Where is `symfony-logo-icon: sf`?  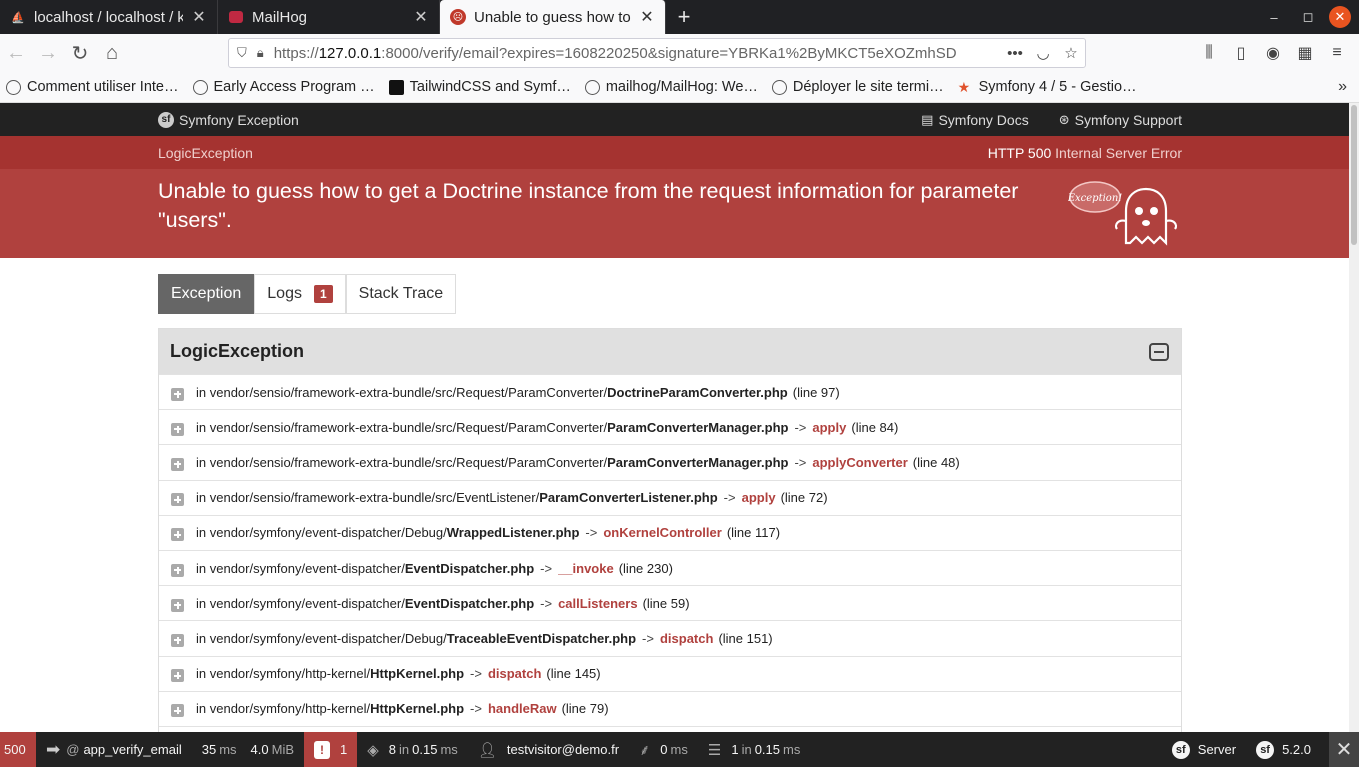
symfony-logo-icon: sf is located at coordinates (166, 119).